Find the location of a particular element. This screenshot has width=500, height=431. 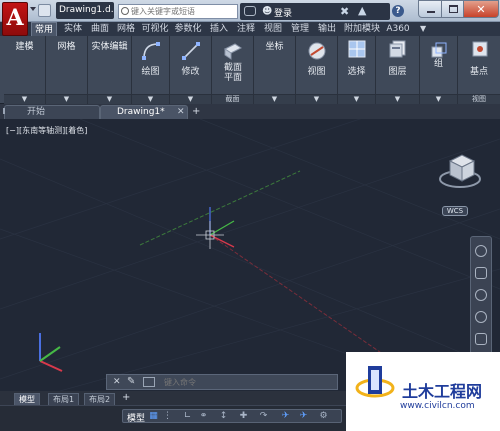

close-tab-icon: ✕ is located at coordinates (181, 112).